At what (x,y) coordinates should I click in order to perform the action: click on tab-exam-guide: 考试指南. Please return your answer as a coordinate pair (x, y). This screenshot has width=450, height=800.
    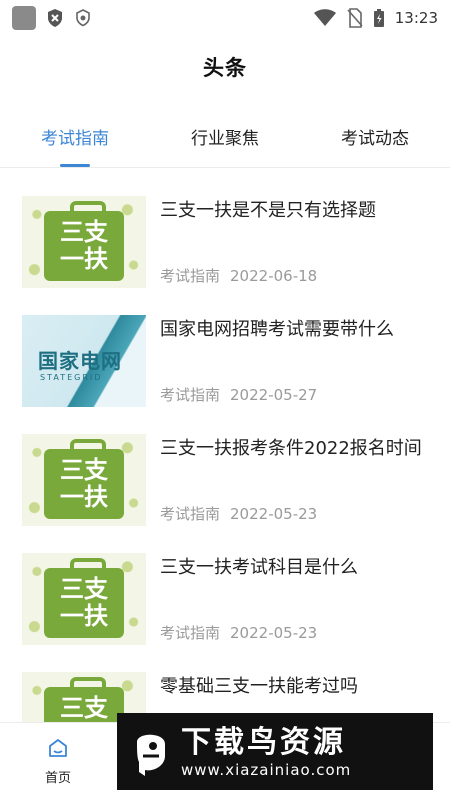
    Looking at the image, I should click on (75, 142).